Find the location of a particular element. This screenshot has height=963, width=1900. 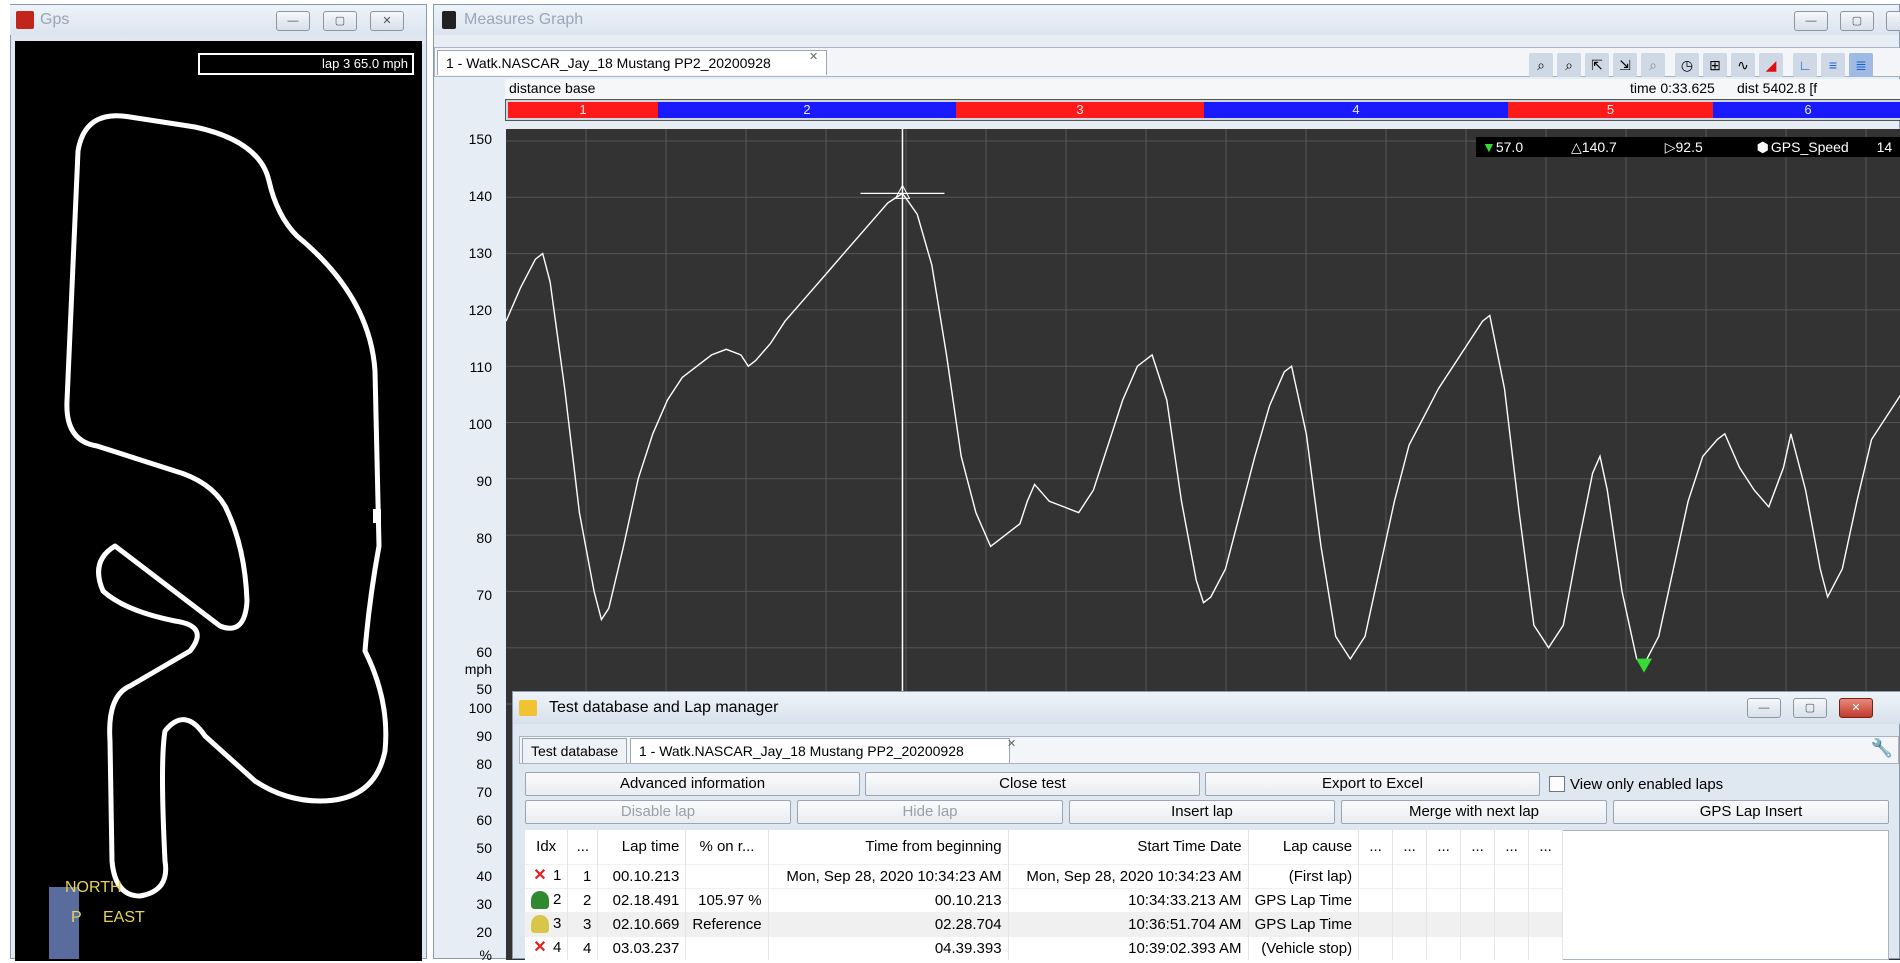

col-start-time: Start Time Date is located at coordinates (1128, 847).